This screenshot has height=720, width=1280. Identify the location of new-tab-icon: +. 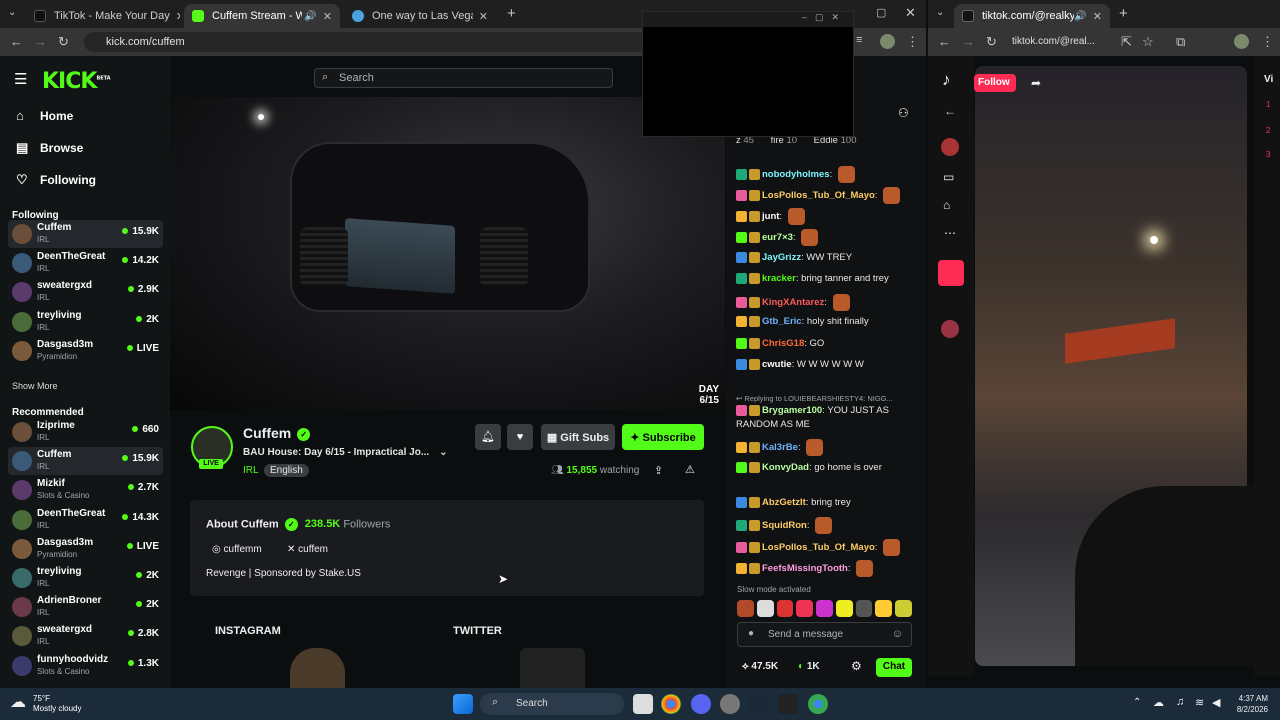
(511, 13).